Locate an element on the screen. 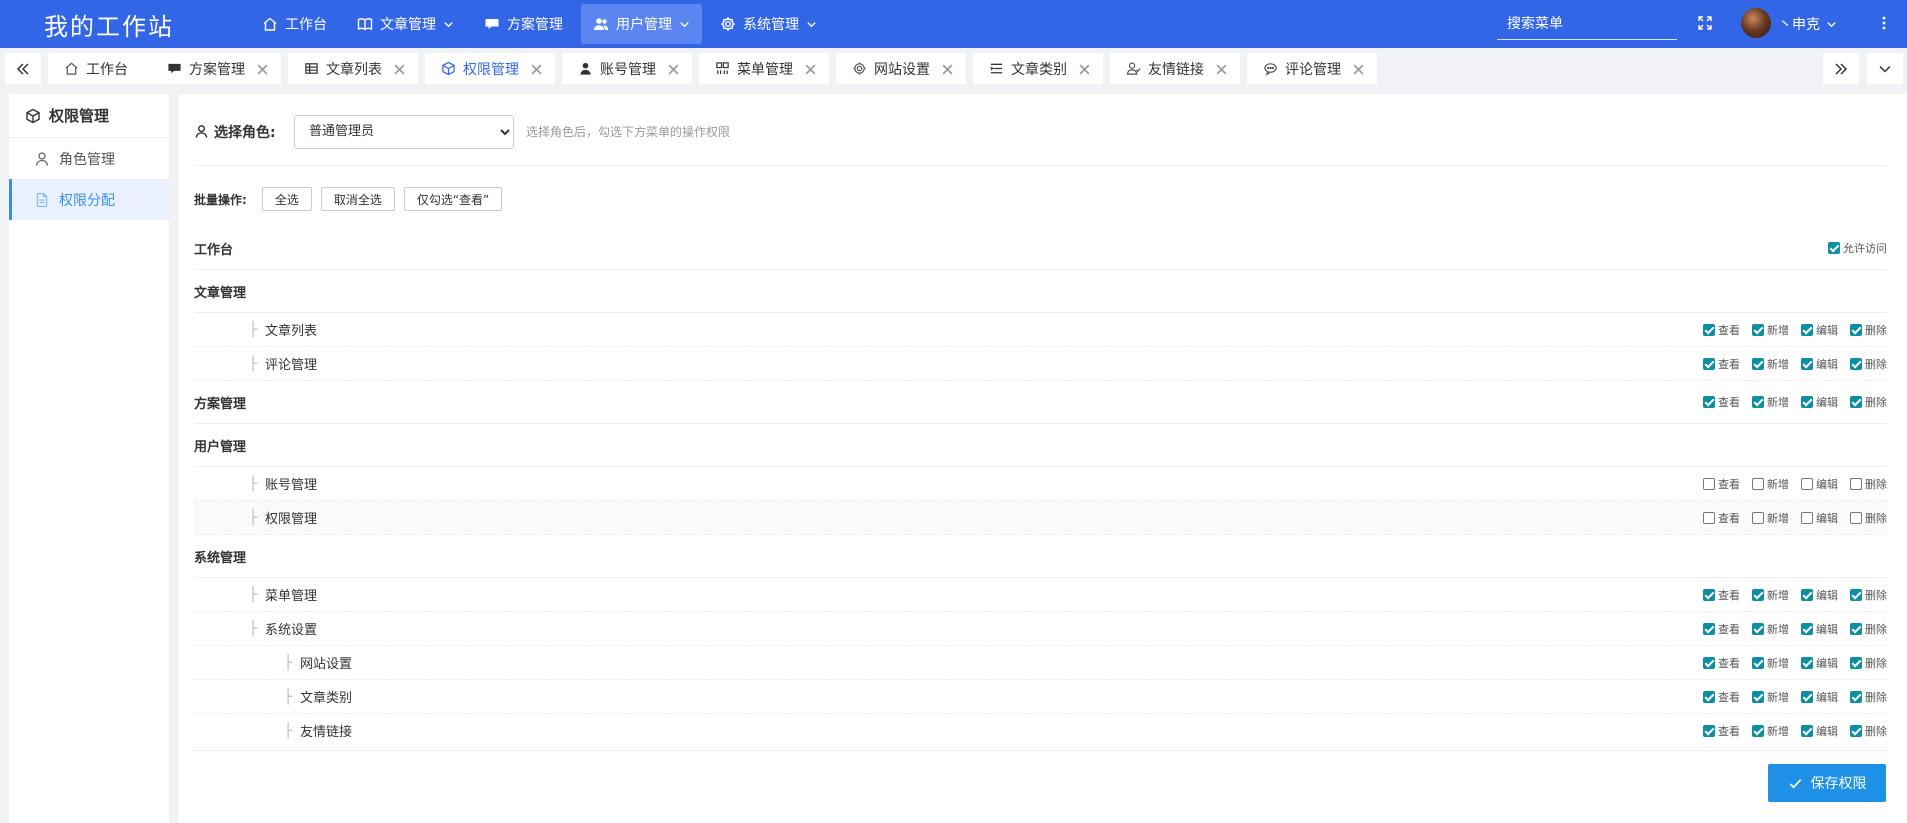 This screenshot has width=1907, height=823. select-view-only-button: 仅勾选“查看” is located at coordinates (453, 199).